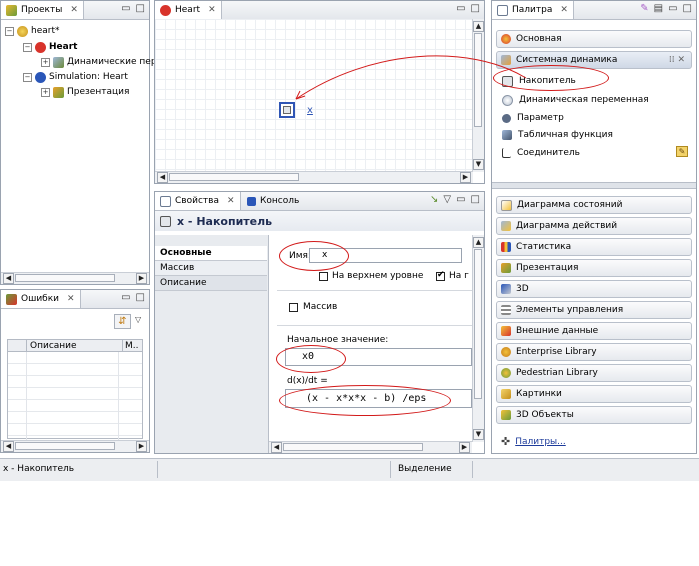 This screenshot has height=566, width=699. What do you see at coordinates (75, 77) in the screenshot?
I see `tree-item-simulation: − Simulation: Heart` at bounding box center [75, 77].